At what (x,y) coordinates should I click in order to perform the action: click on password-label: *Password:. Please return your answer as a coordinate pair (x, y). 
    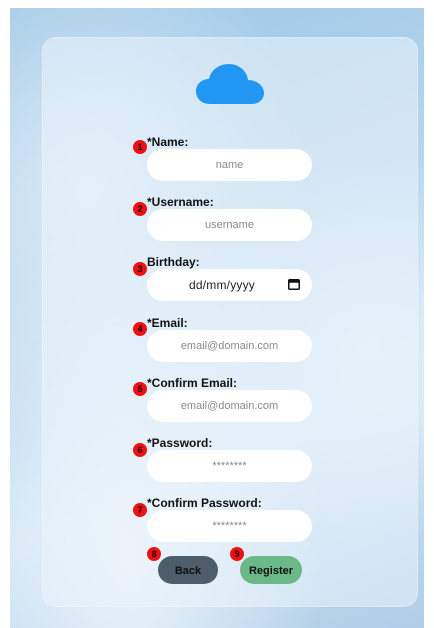
    Looking at the image, I should click on (180, 443).